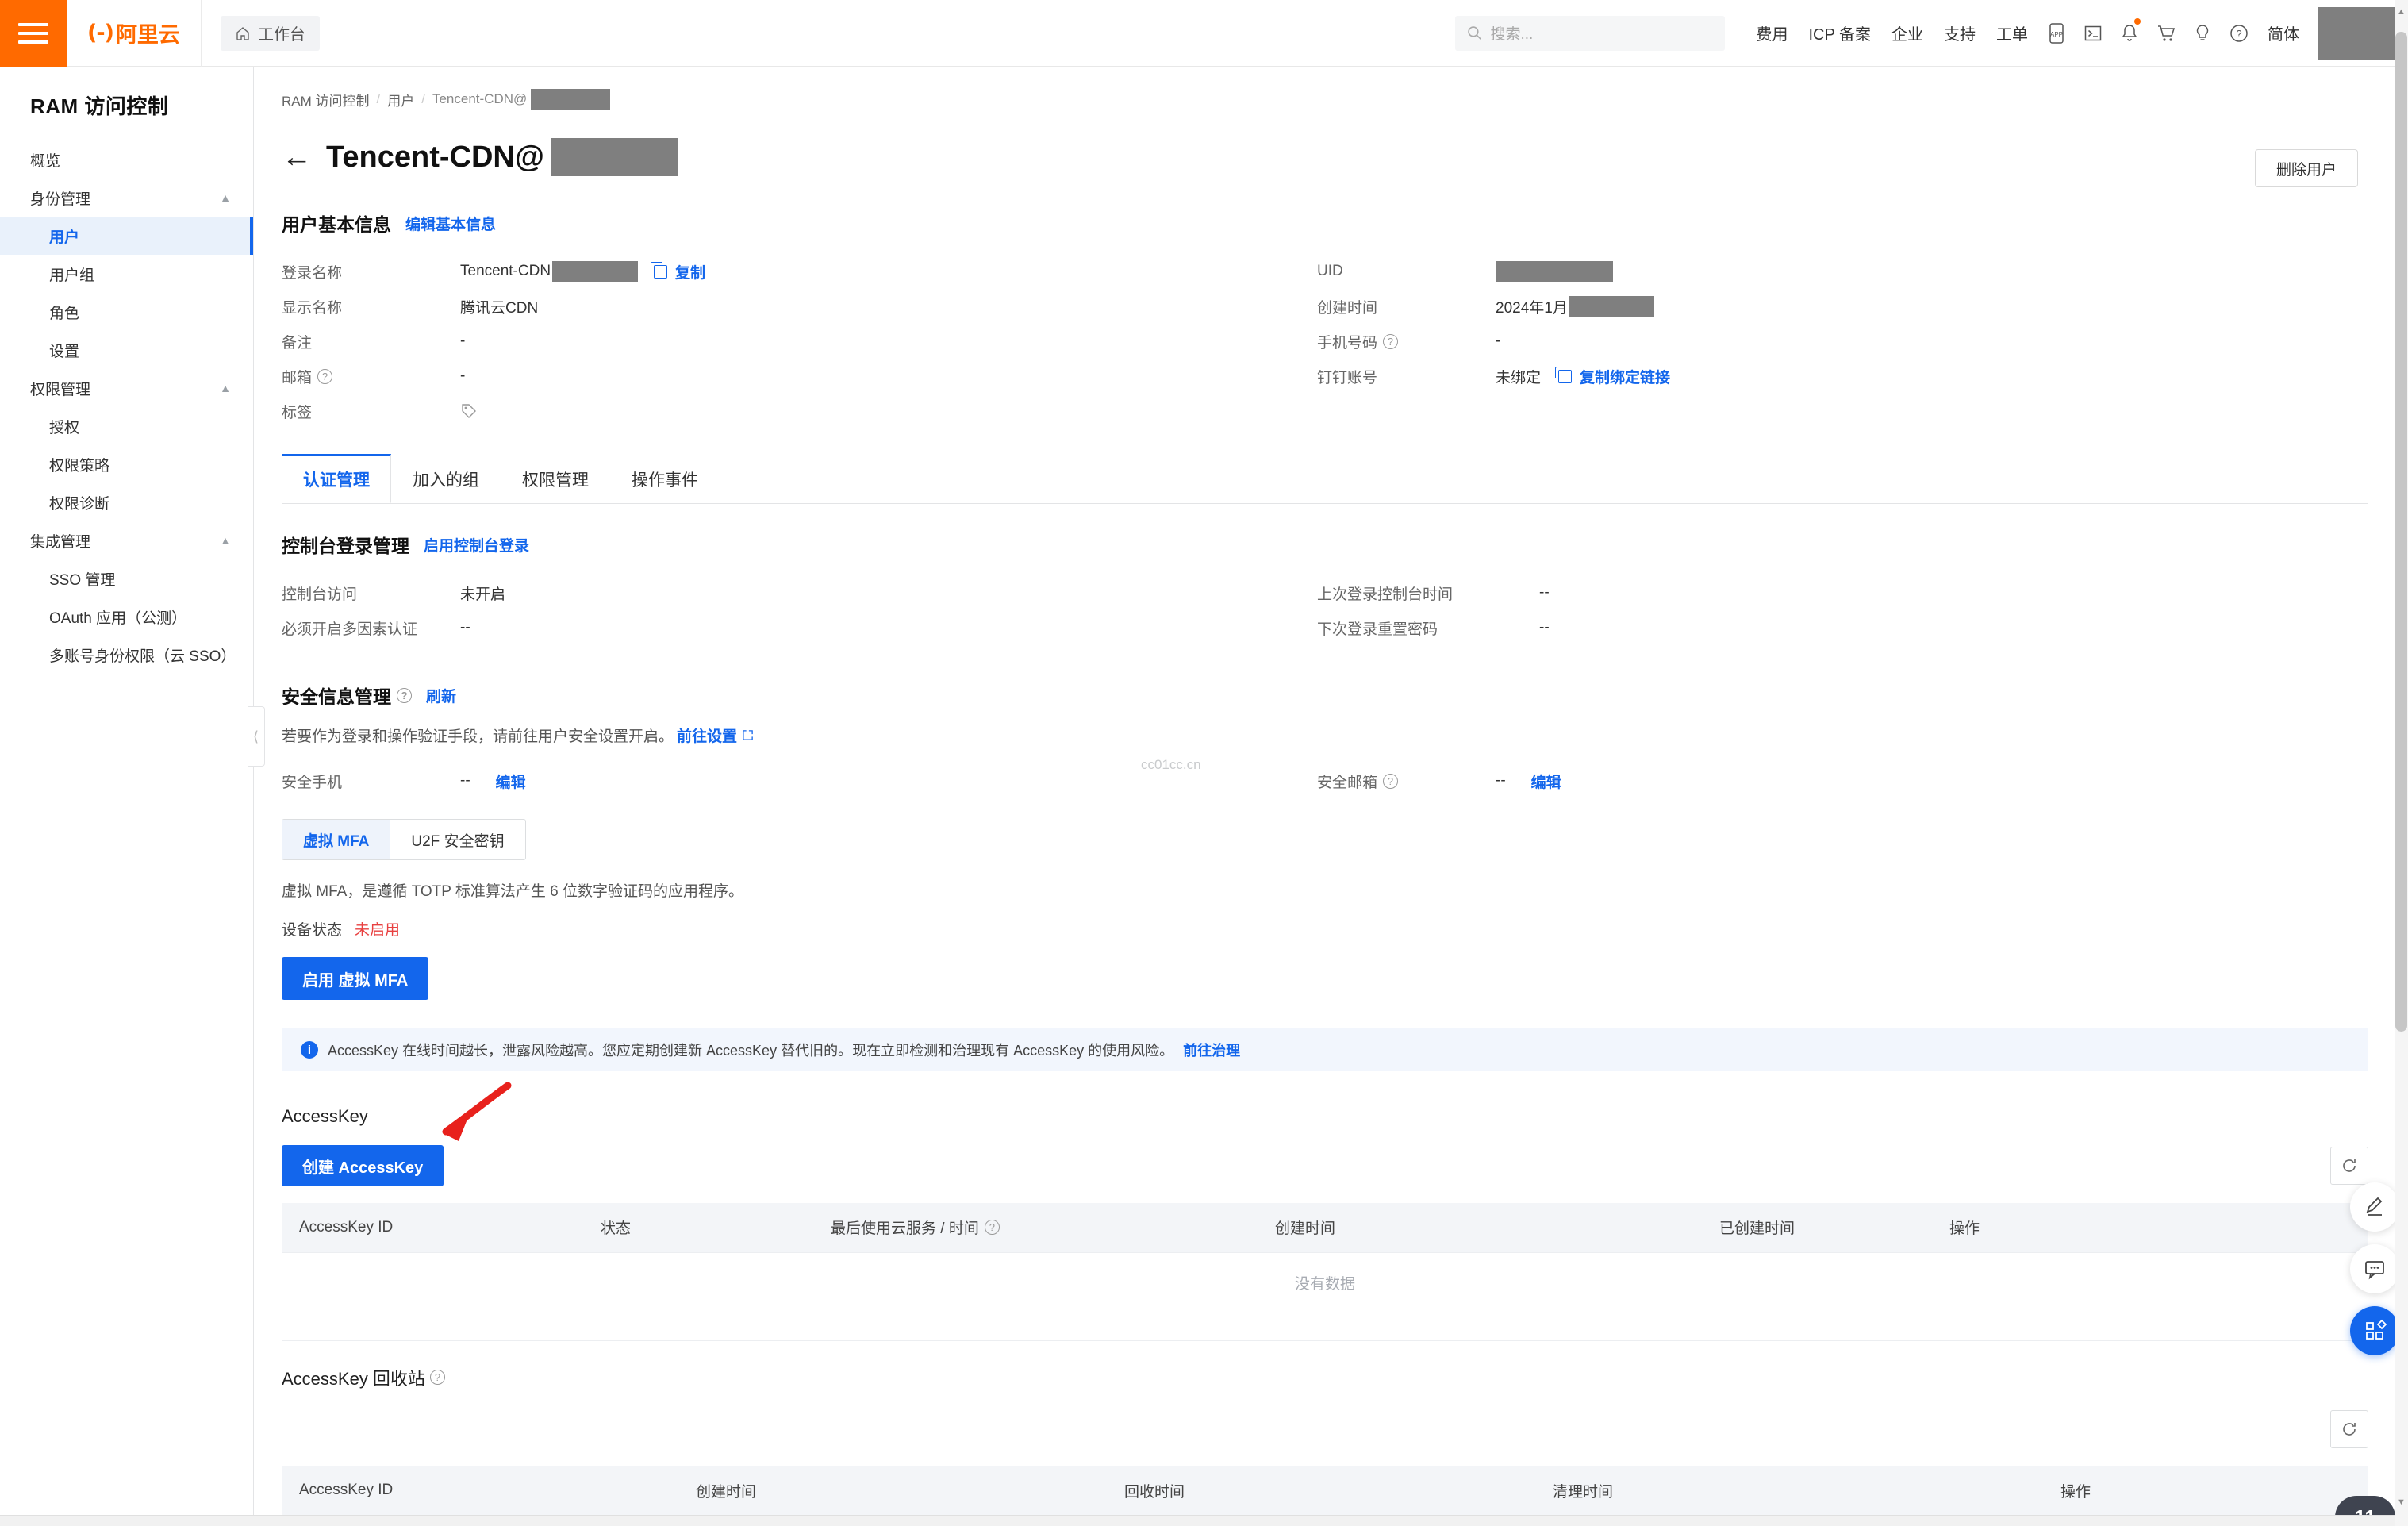 Image resolution: width=2408 pixels, height=1526 pixels. I want to click on lightbulb-icon, so click(2203, 33).